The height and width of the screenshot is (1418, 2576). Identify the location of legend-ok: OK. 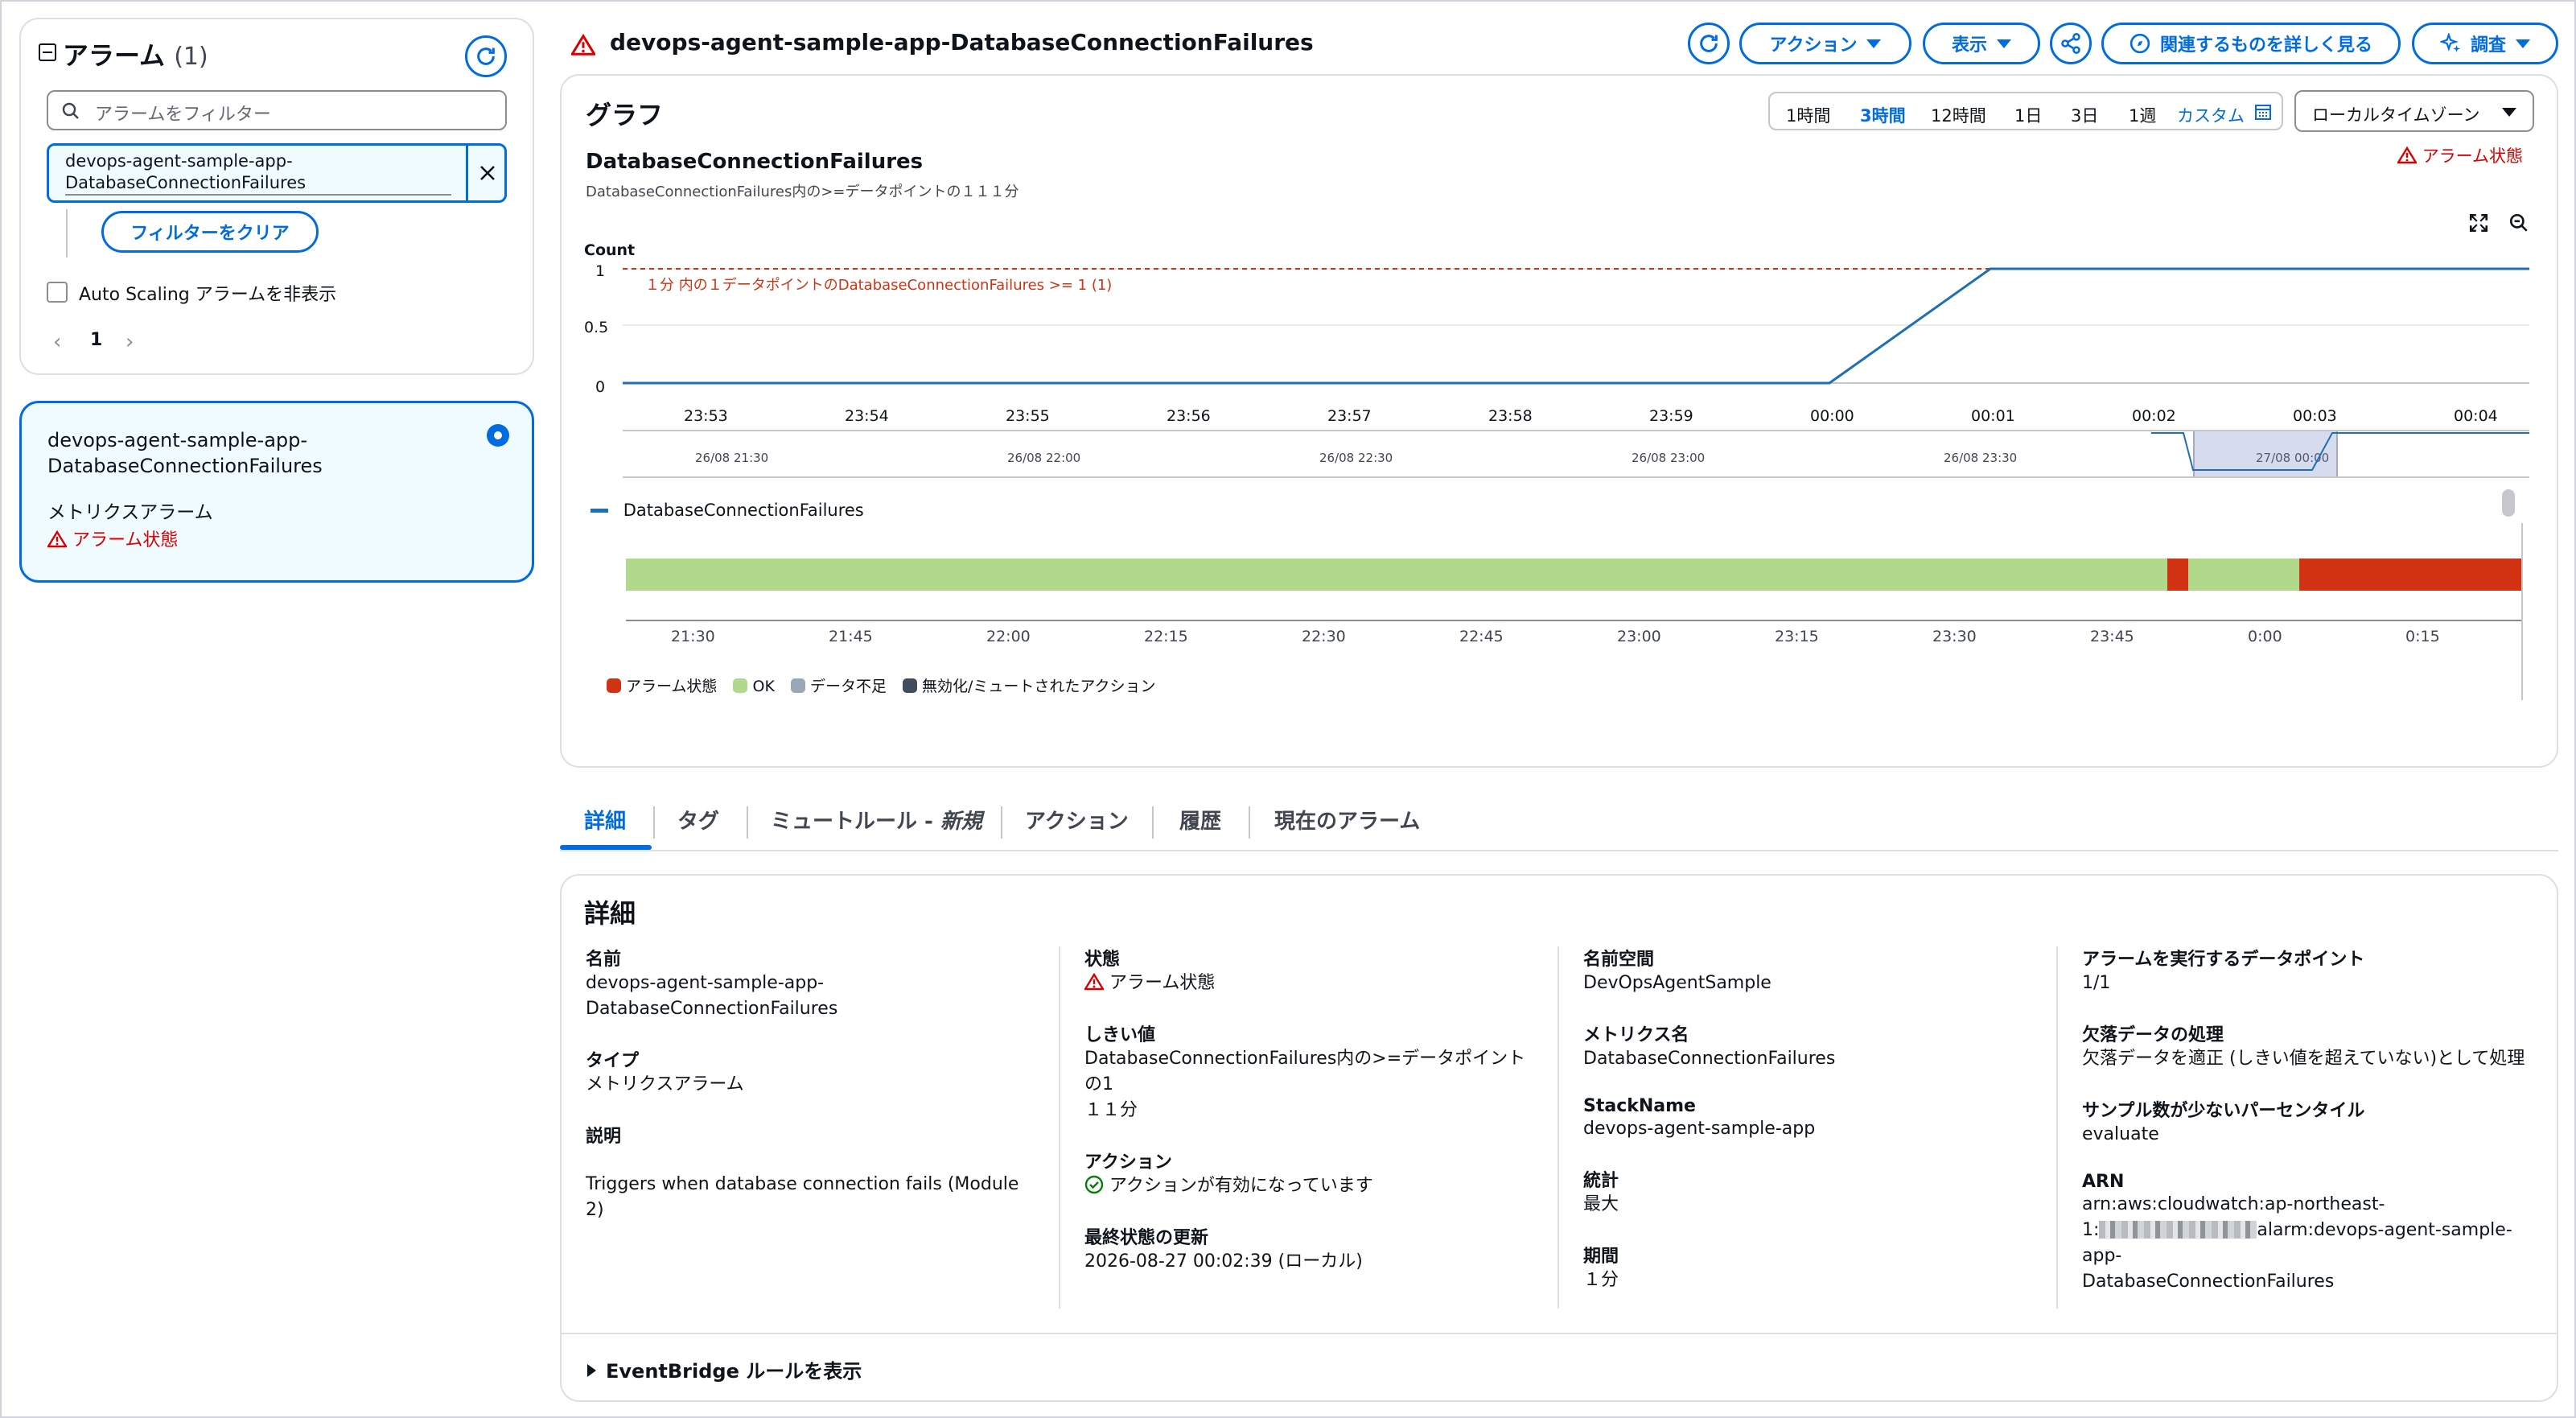
(754, 686).